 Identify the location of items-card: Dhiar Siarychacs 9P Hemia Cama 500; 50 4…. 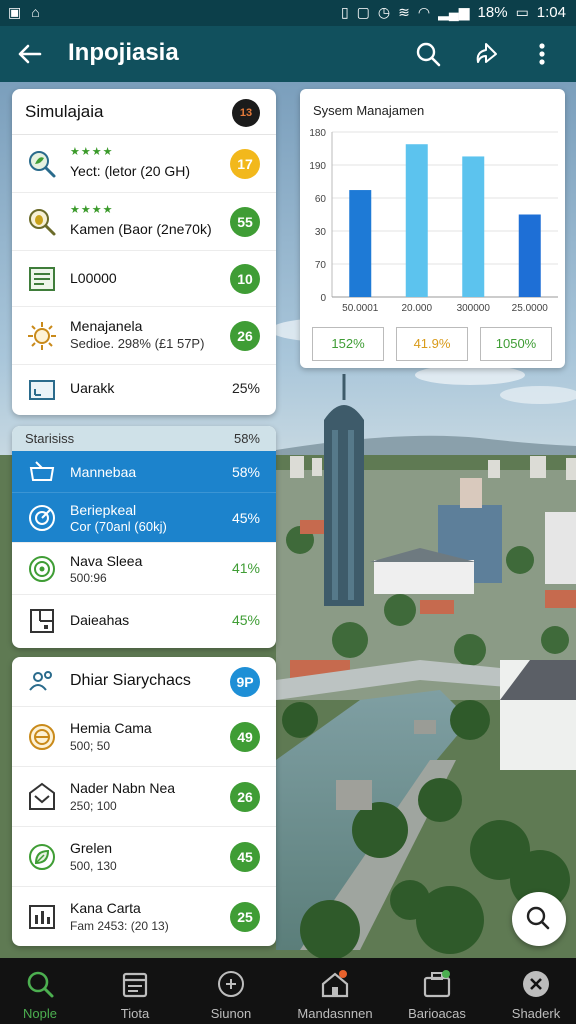
(144, 801).